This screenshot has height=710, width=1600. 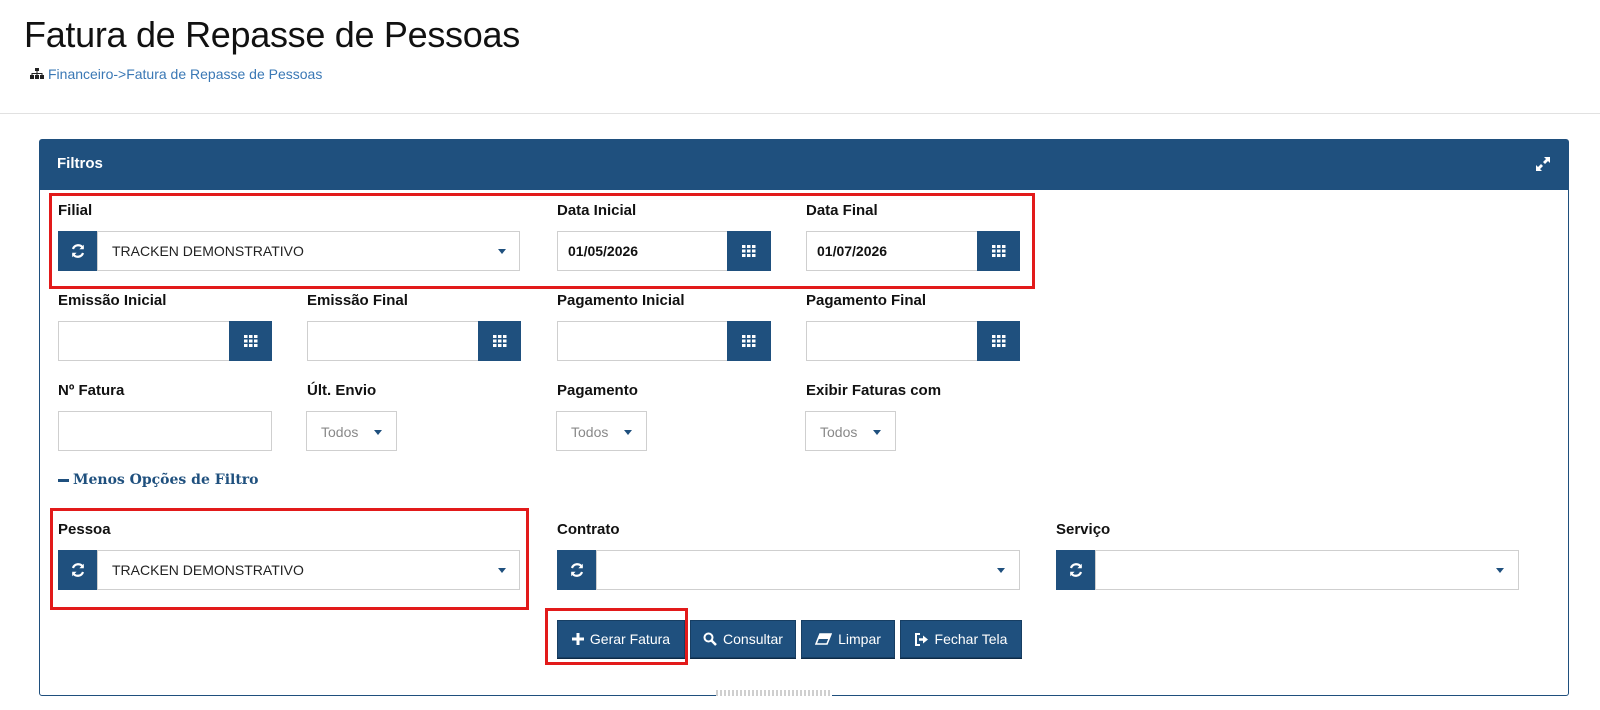 I want to click on pessoa-select: TRACKEN DEMONSTRATIVO, so click(x=308, y=570).